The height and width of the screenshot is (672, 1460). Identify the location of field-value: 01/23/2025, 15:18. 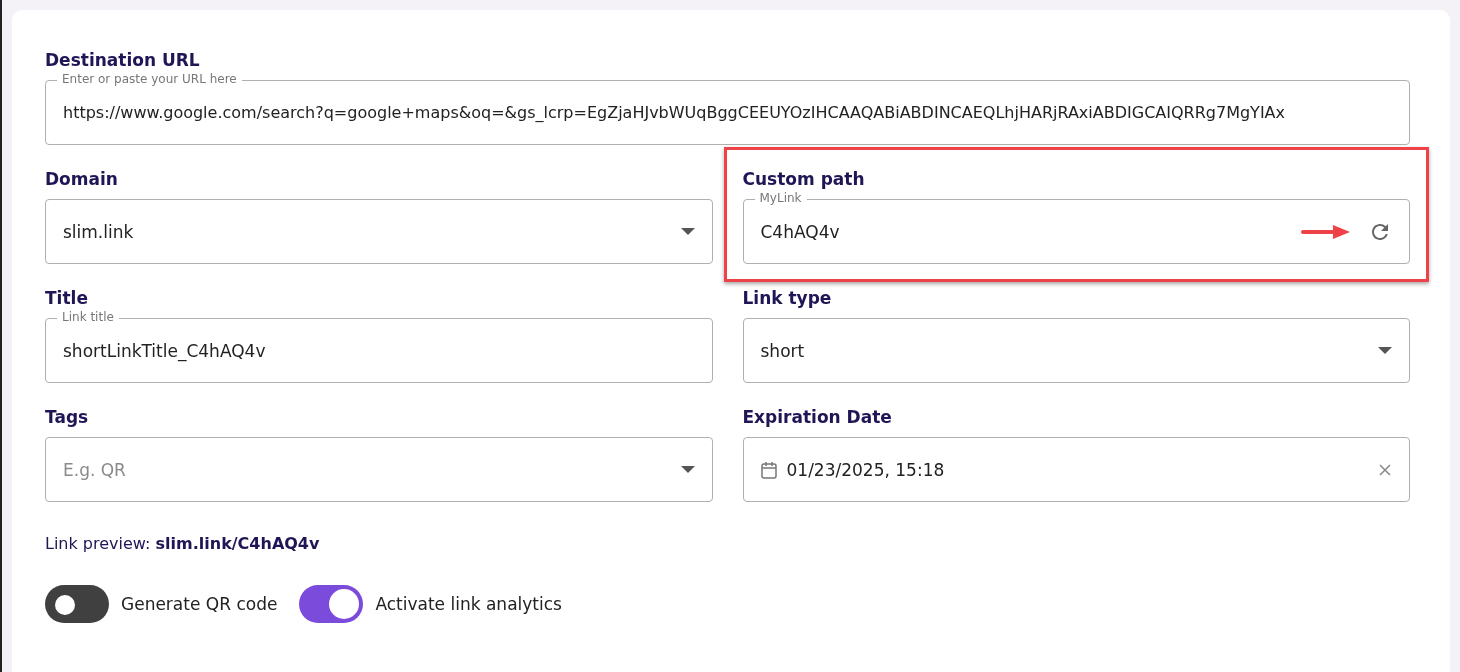
(866, 469).